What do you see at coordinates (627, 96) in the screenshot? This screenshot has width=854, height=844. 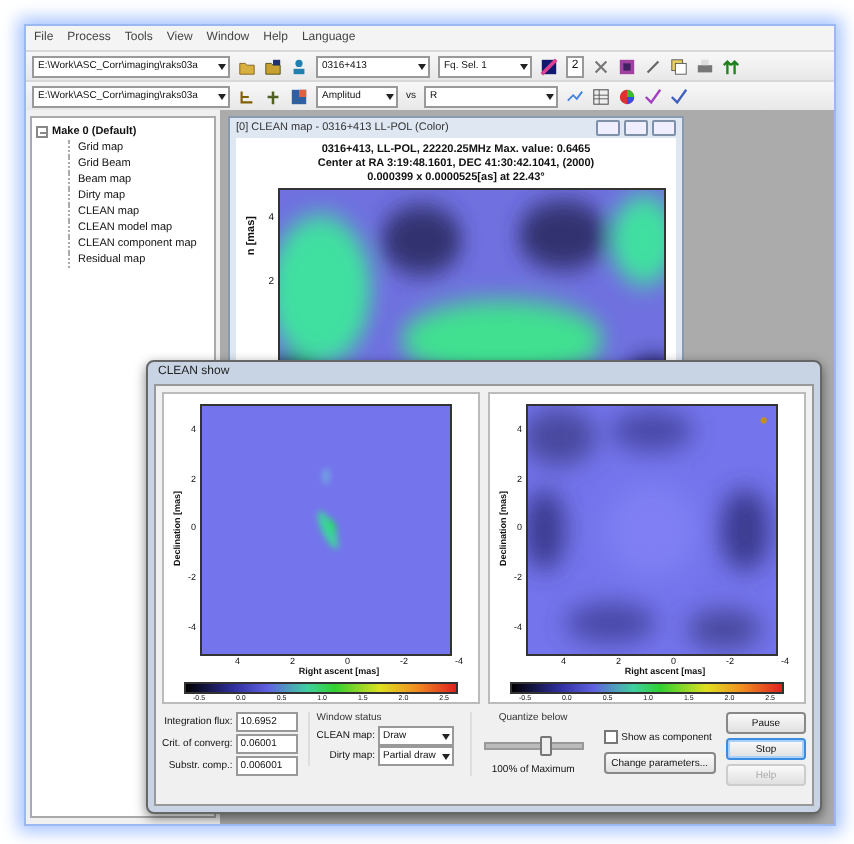 I see `color-wheel-icon` at bounding box center [627, 96].